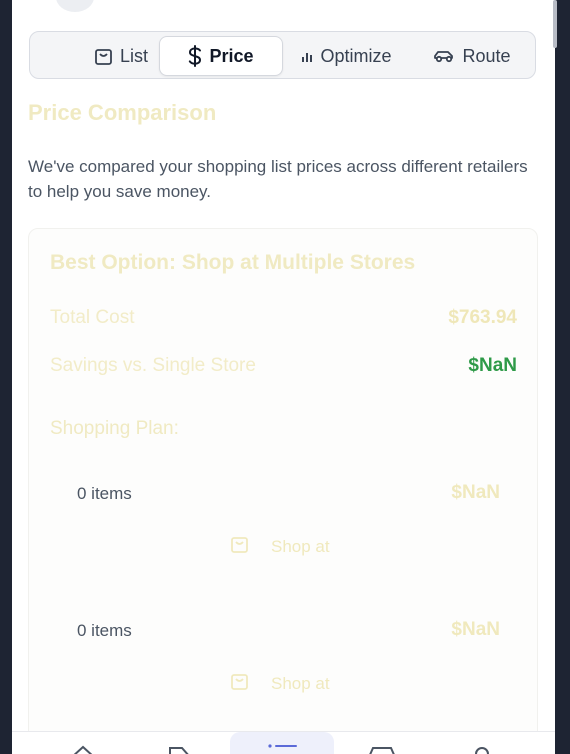  Describe the element at coordinates (283, 745) in the screenshot. I see `list-icon` at that location.